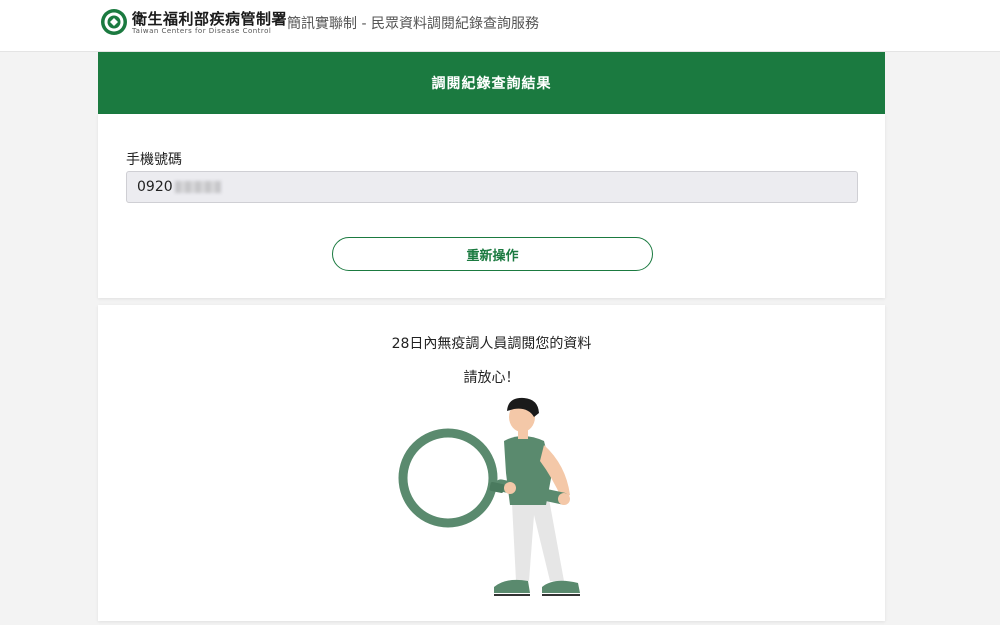 This screenshot has height=625, width=1000. What do you see at coordinates (492, 187) in the screenshot?
I see `phone-field: 0920` at bounding box center [492, 187].